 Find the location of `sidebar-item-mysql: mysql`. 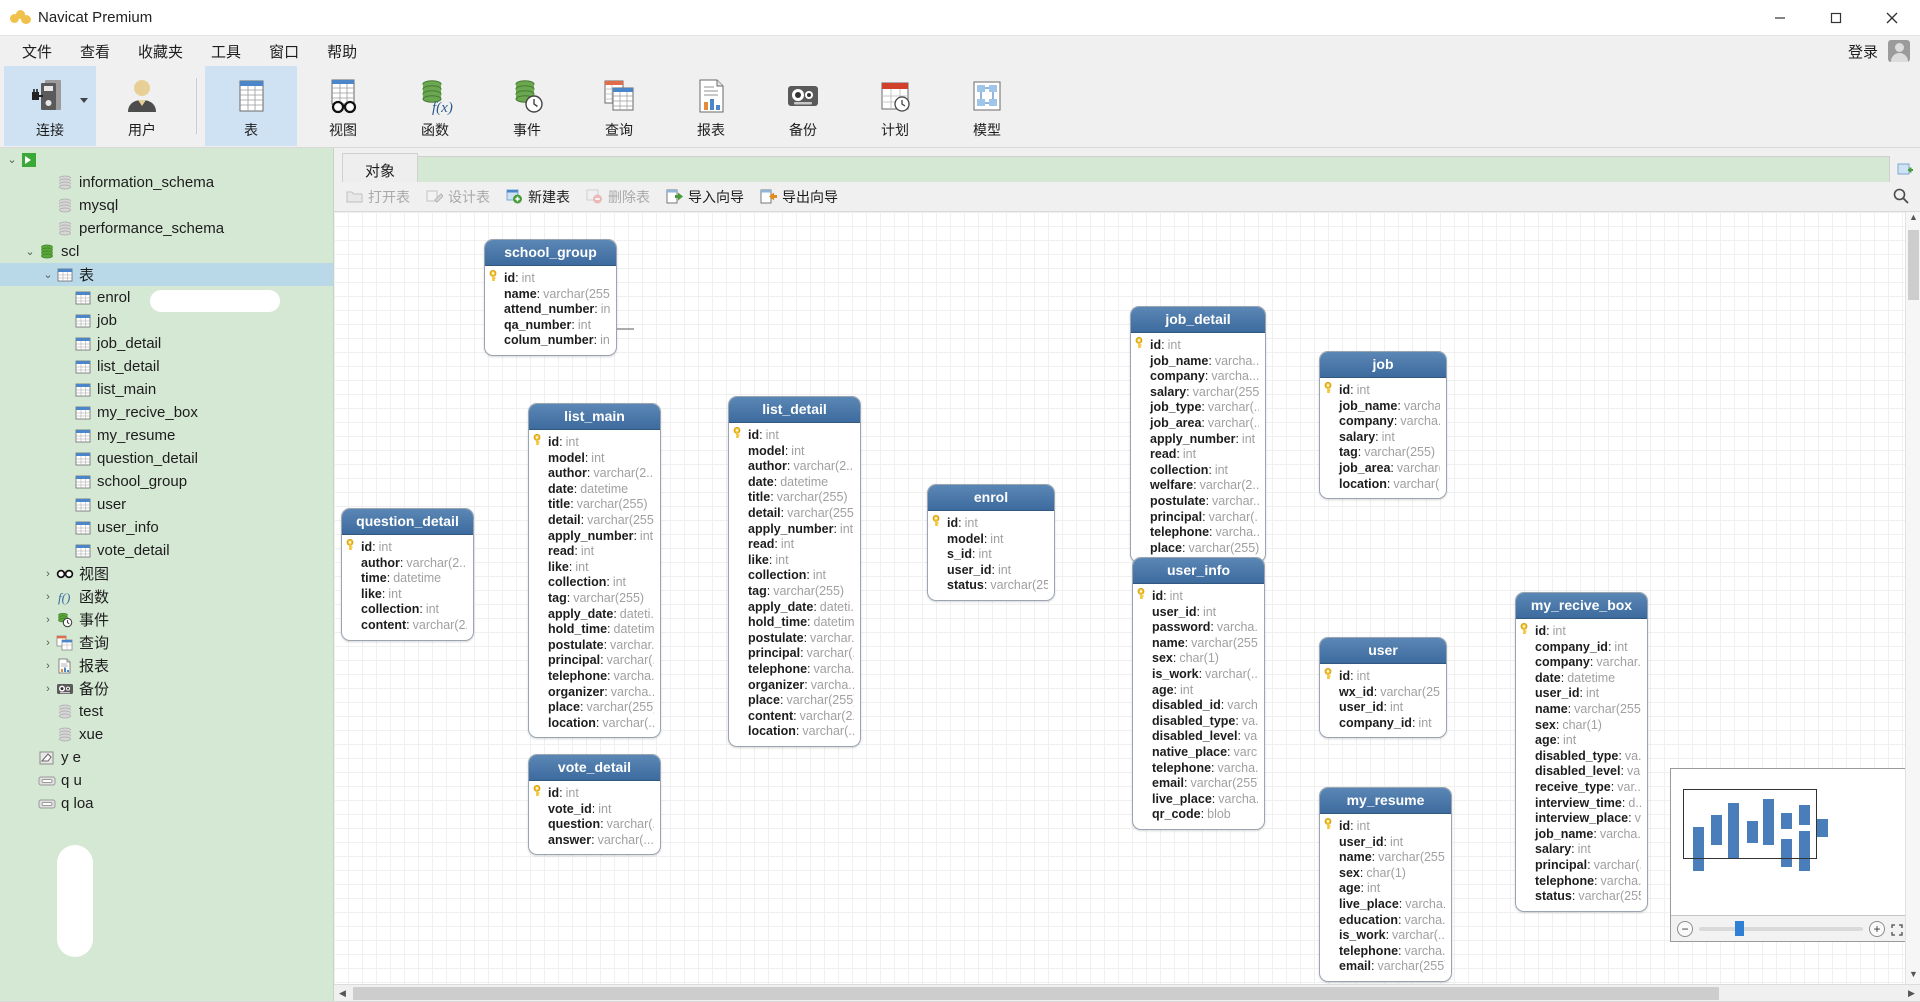

sidebar-item-mysql: mysql is located at coordinates (166, 205).